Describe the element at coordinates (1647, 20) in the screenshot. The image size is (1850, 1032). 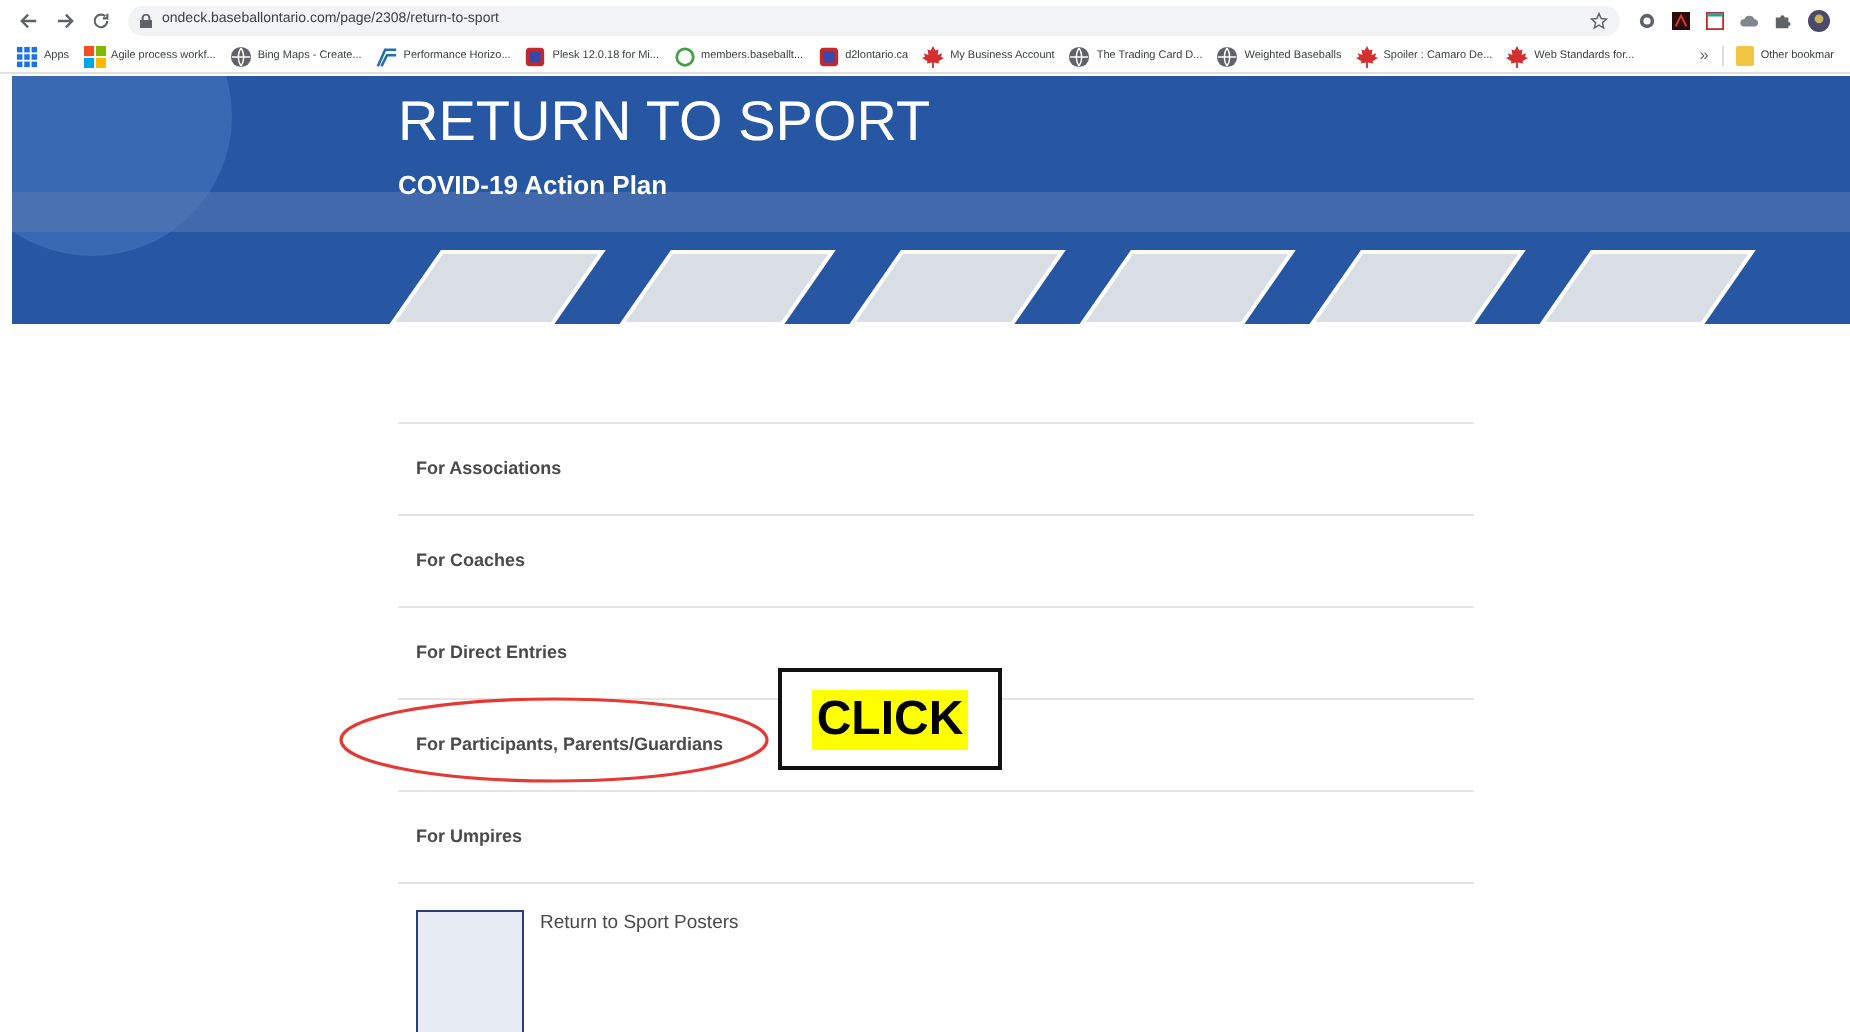
I see `circle-extension-icon` at that location.